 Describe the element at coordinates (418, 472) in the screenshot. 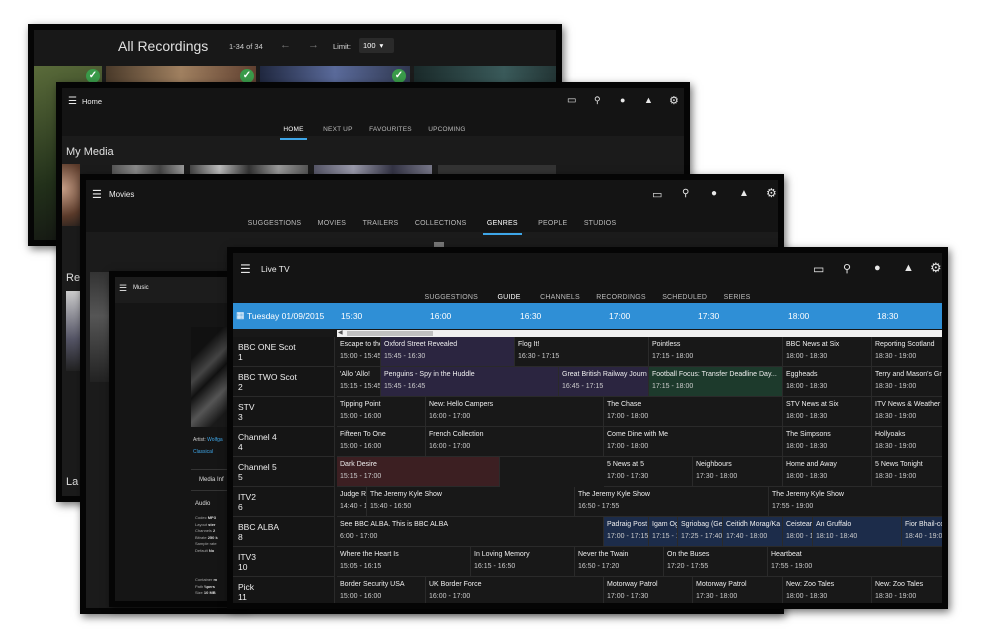

I see `program-cell: Dark Desire 15:15 - 17:00` at that location.